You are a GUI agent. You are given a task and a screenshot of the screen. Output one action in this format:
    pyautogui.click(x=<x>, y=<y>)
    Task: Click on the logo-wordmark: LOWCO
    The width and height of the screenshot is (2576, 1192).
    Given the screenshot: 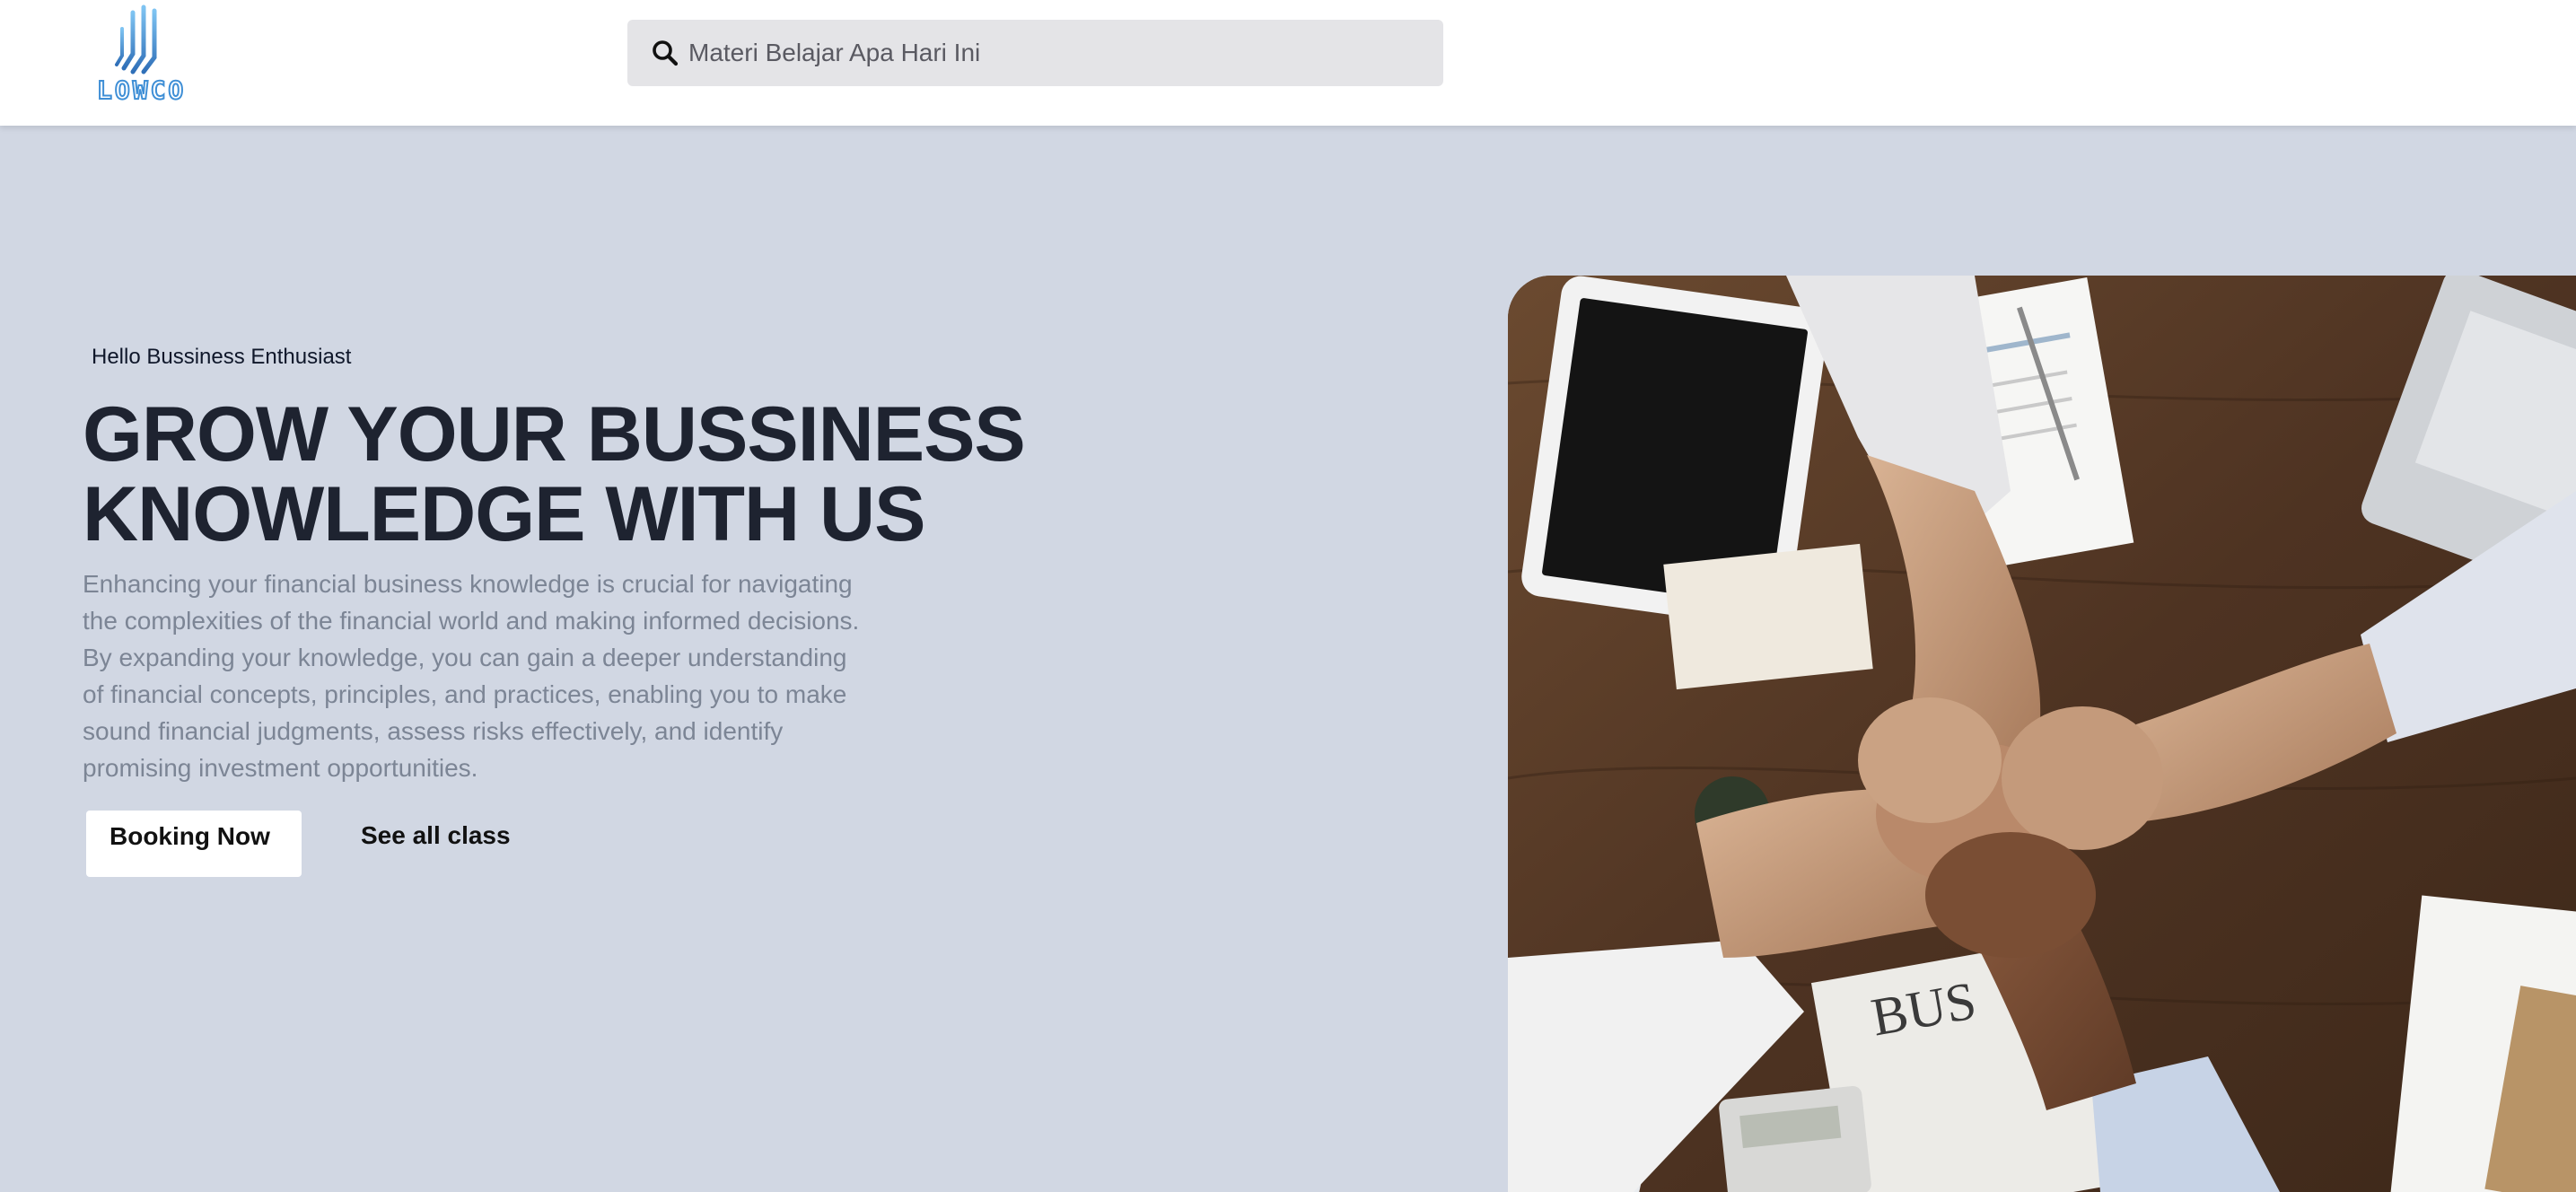 What is the action you would take?
    pyautogui.click(x=141, y=90)
    